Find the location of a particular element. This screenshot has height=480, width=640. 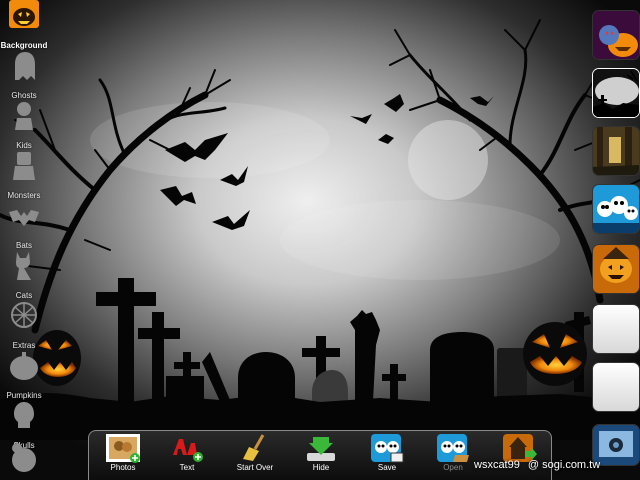

turkey-icon is located at coordinates (24, 457).